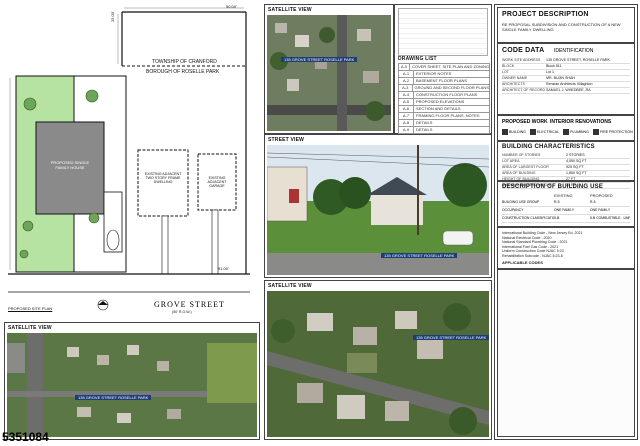  Describe the element at coordinates (286, 140) in the screenshot. I see `panel-header: STREET VIEW` at that location.